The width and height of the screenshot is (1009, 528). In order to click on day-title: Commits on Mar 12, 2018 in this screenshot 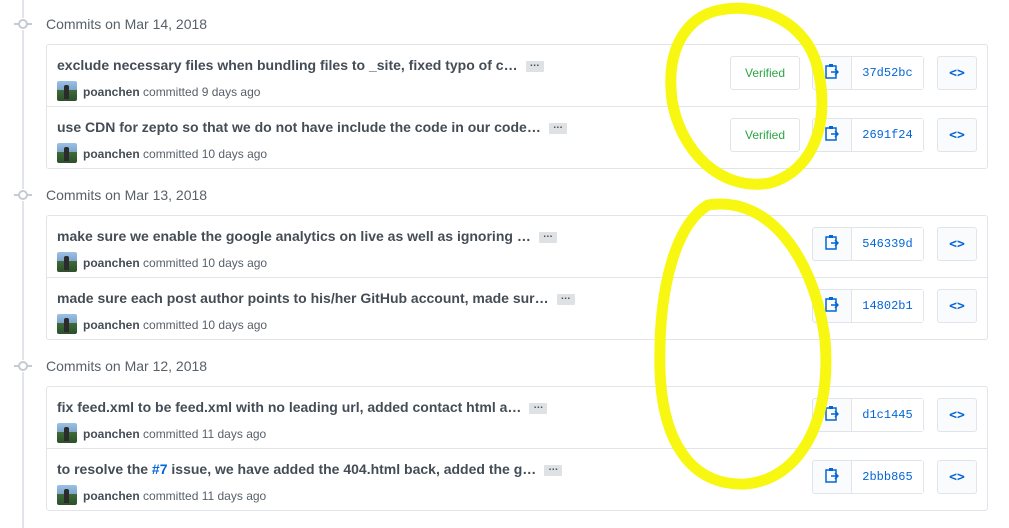, I will do `click(127, 366)`.